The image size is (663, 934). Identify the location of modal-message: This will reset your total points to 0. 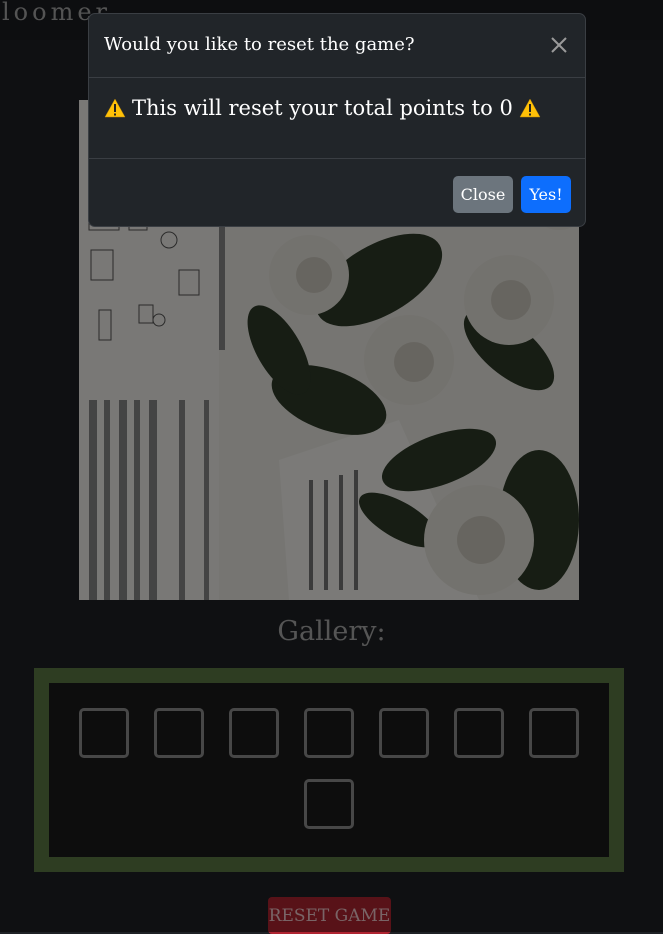
(322, 108).